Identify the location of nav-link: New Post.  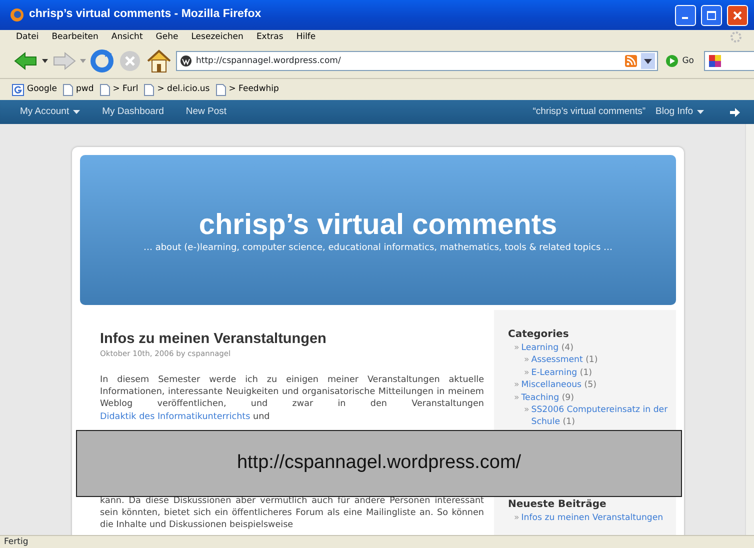
(206, 112).